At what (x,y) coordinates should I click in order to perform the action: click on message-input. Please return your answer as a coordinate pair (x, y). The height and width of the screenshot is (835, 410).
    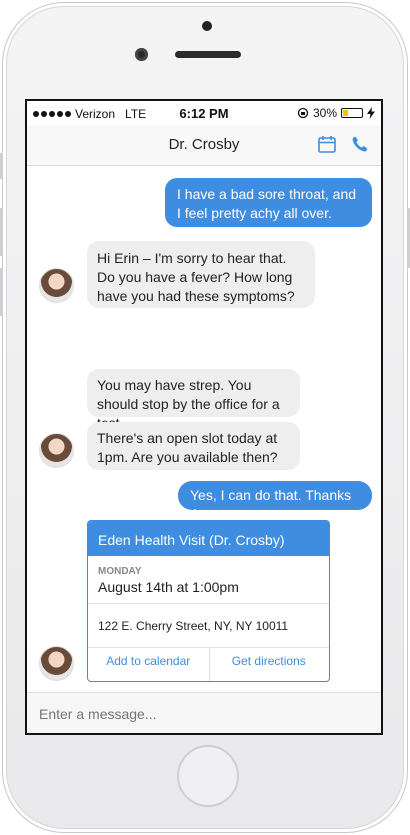
    Looking at the image, I should click on (204, 714).